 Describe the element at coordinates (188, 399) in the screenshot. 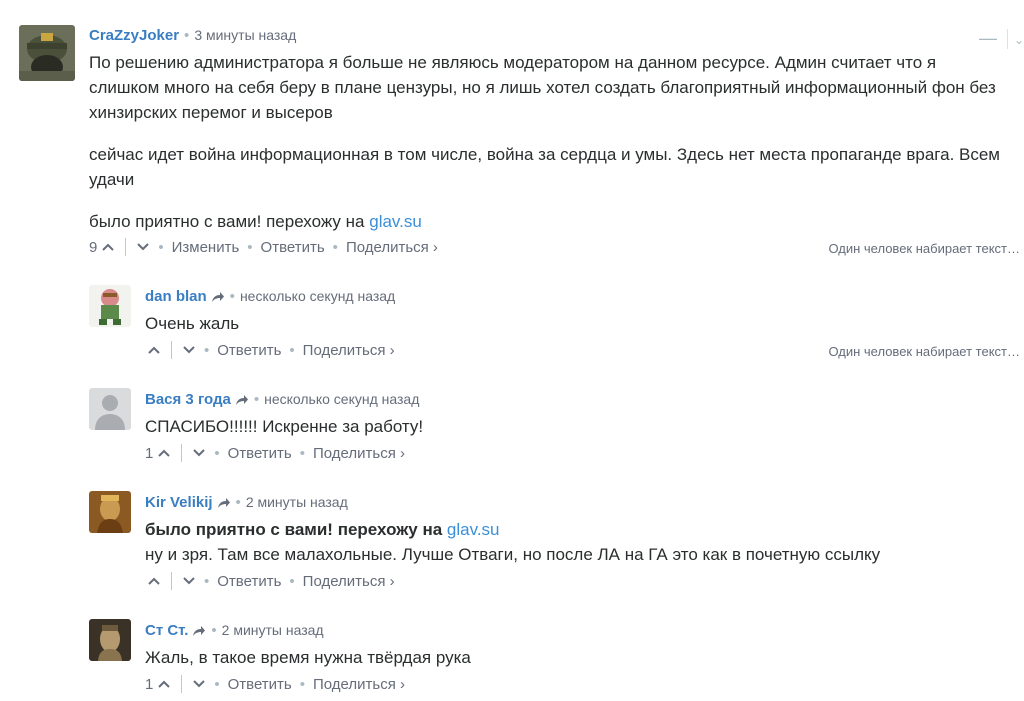

I see `author-name: Вася 3 года` at that location.